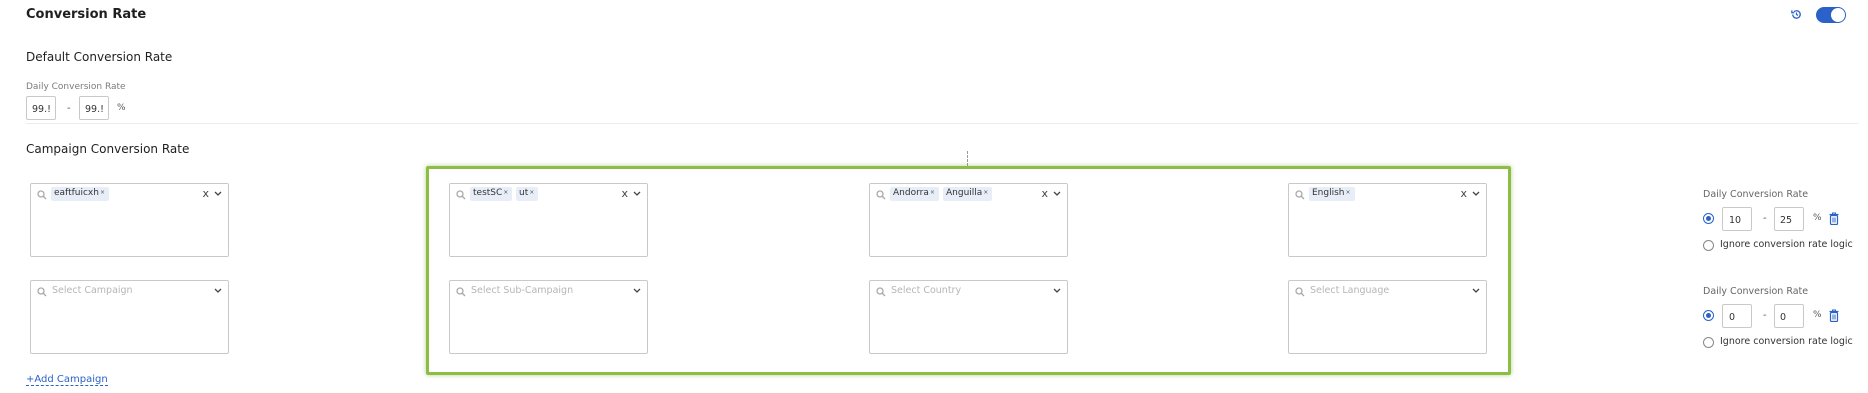  What do you see at coordinates (548, 220) in the screenshot?
I see `sub-campaign-select: testSC× ut× x` at bounding box center [548, 220].